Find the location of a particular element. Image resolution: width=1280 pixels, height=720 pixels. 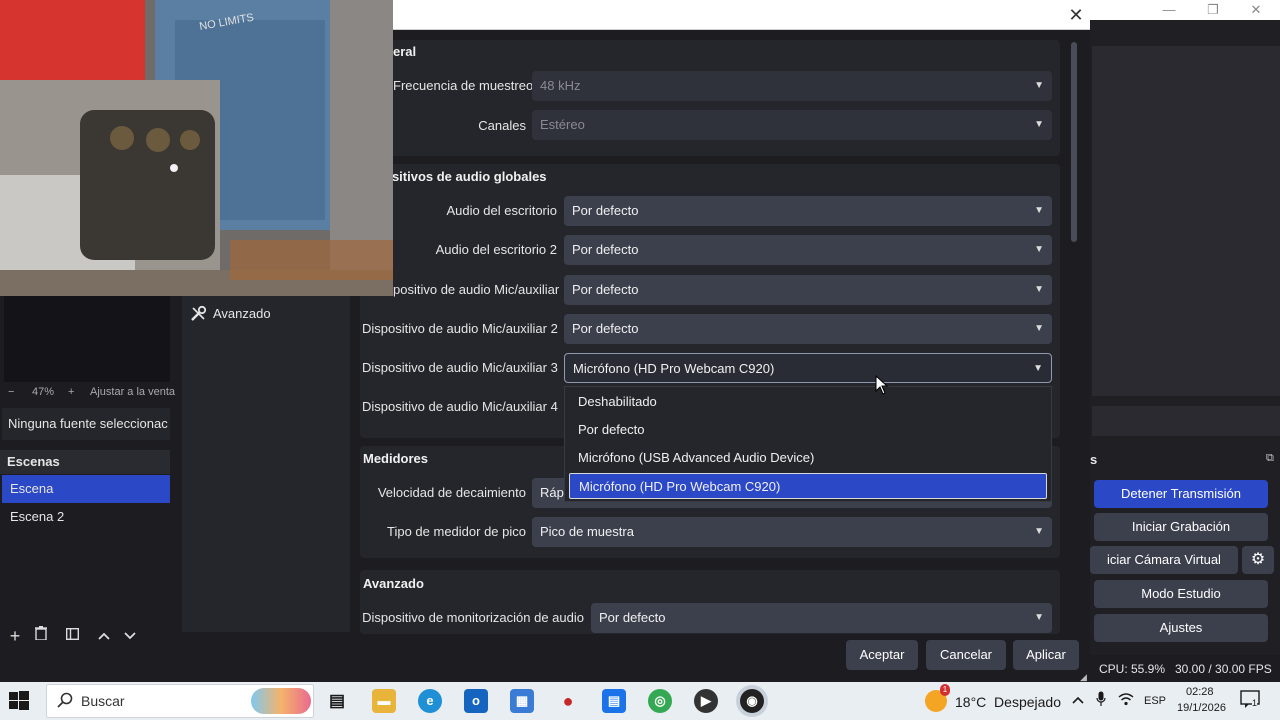

weather-badge: 1 is located at coordinates (945, 690).